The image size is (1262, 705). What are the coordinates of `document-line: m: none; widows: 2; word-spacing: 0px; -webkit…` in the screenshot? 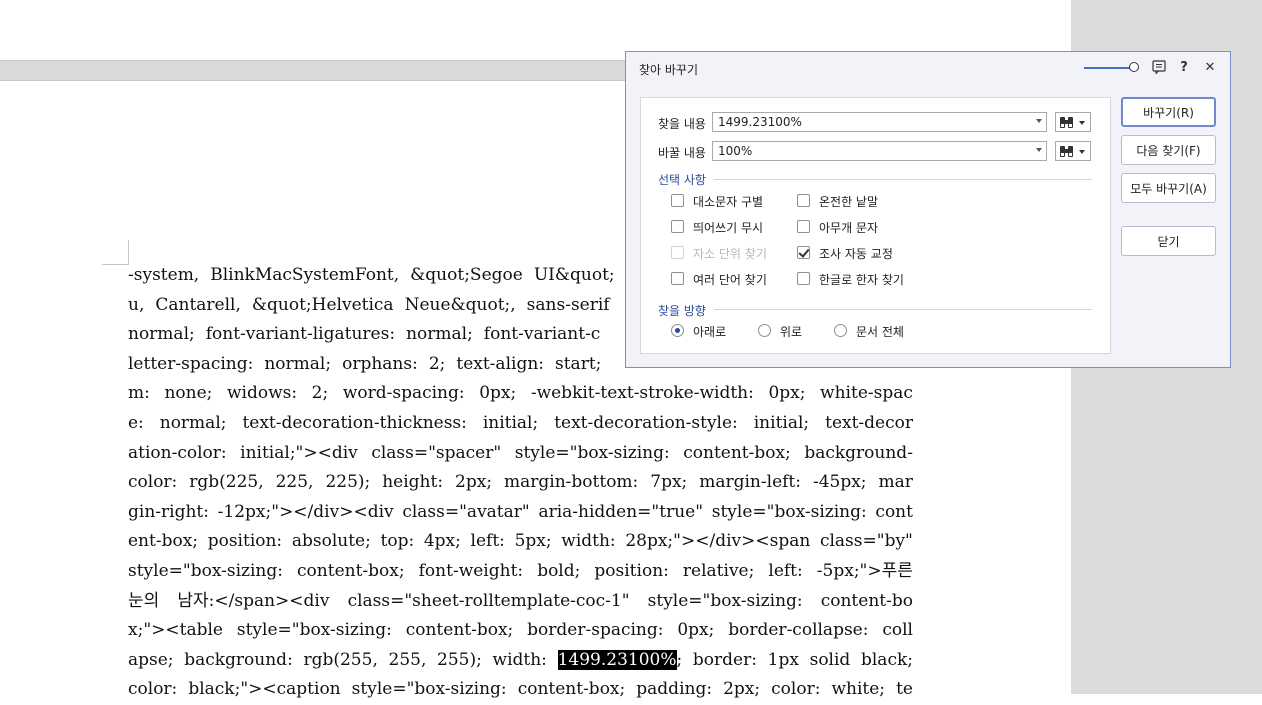 It's located at (520, 394).